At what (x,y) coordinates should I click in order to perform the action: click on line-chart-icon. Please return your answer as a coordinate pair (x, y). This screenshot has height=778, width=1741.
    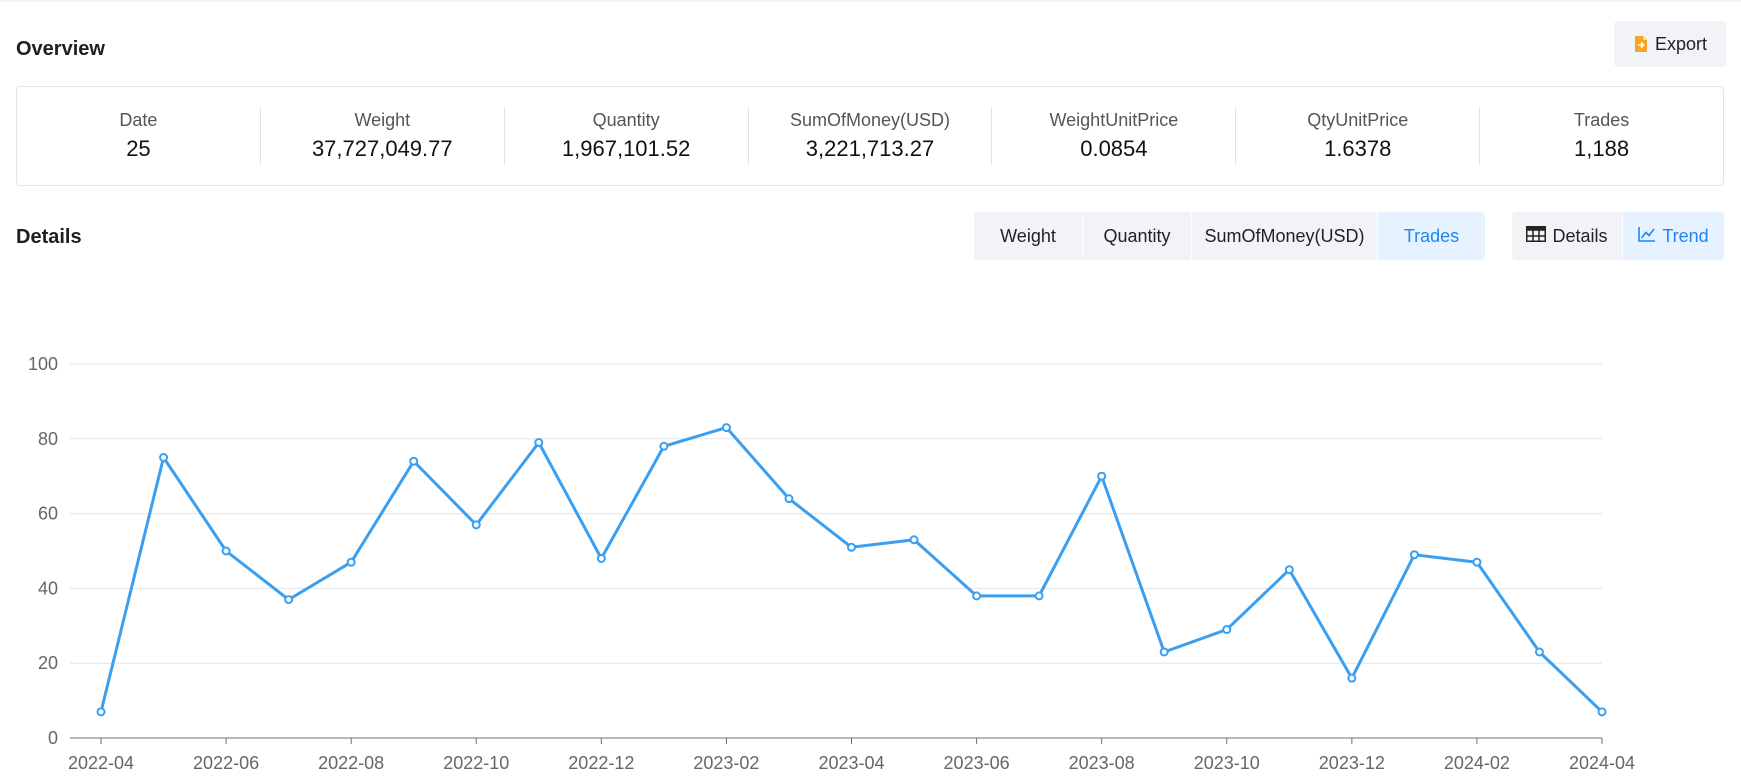
    Looking at the image, I should click on (1647, 236).